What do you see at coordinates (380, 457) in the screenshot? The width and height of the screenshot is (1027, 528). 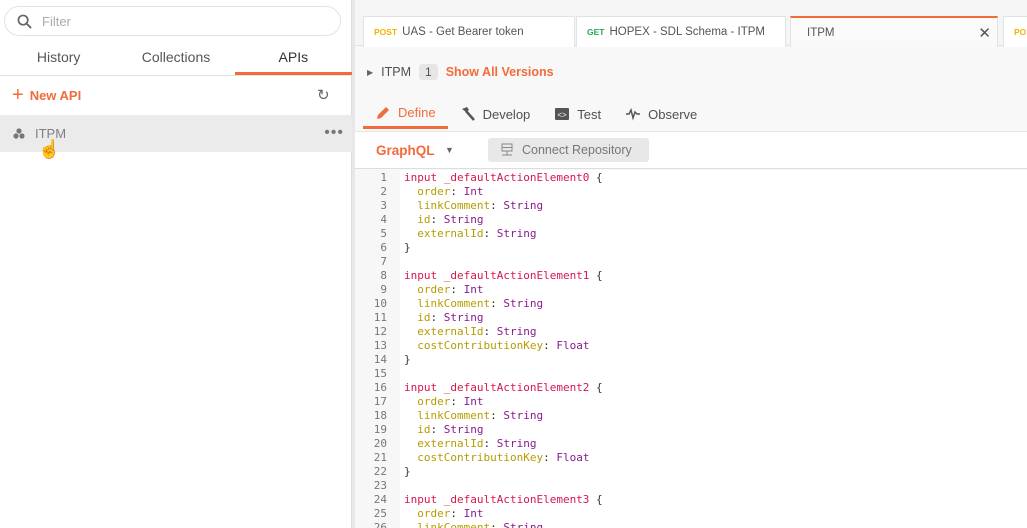 I see `line-number: 21` at bounding box center [380, 457].